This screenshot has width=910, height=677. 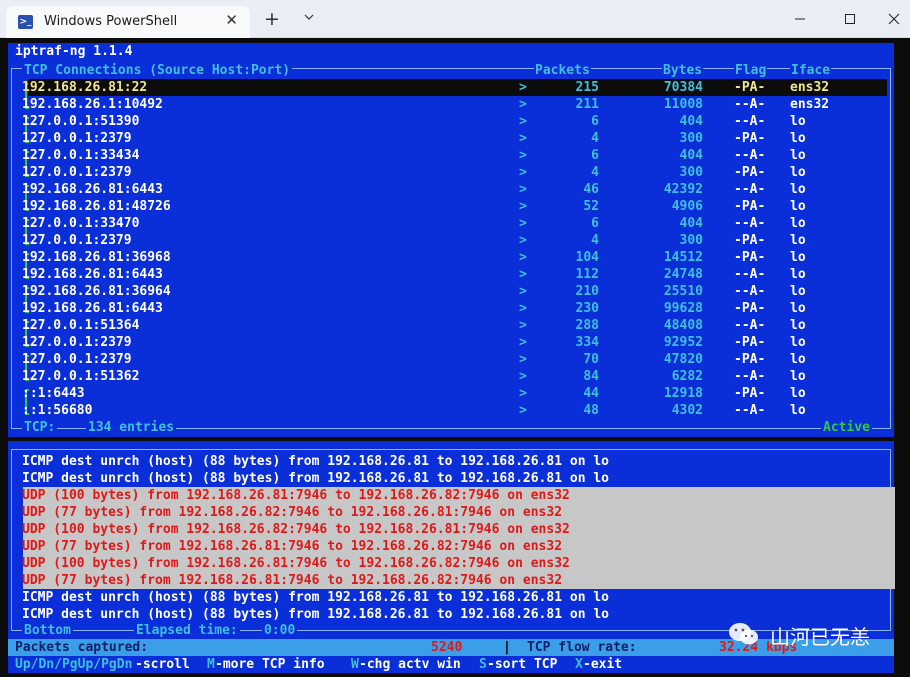 I want to click on byte-count: 70384, so click(x=683, y=87).